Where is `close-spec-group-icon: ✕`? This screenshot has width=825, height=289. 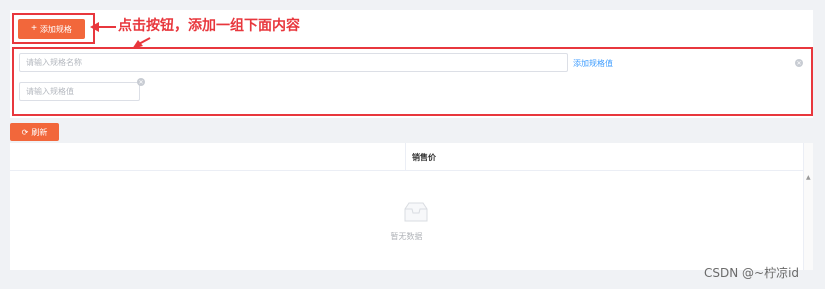
close-spec-group-icon: ✕ is located at coordinates (799, 63).